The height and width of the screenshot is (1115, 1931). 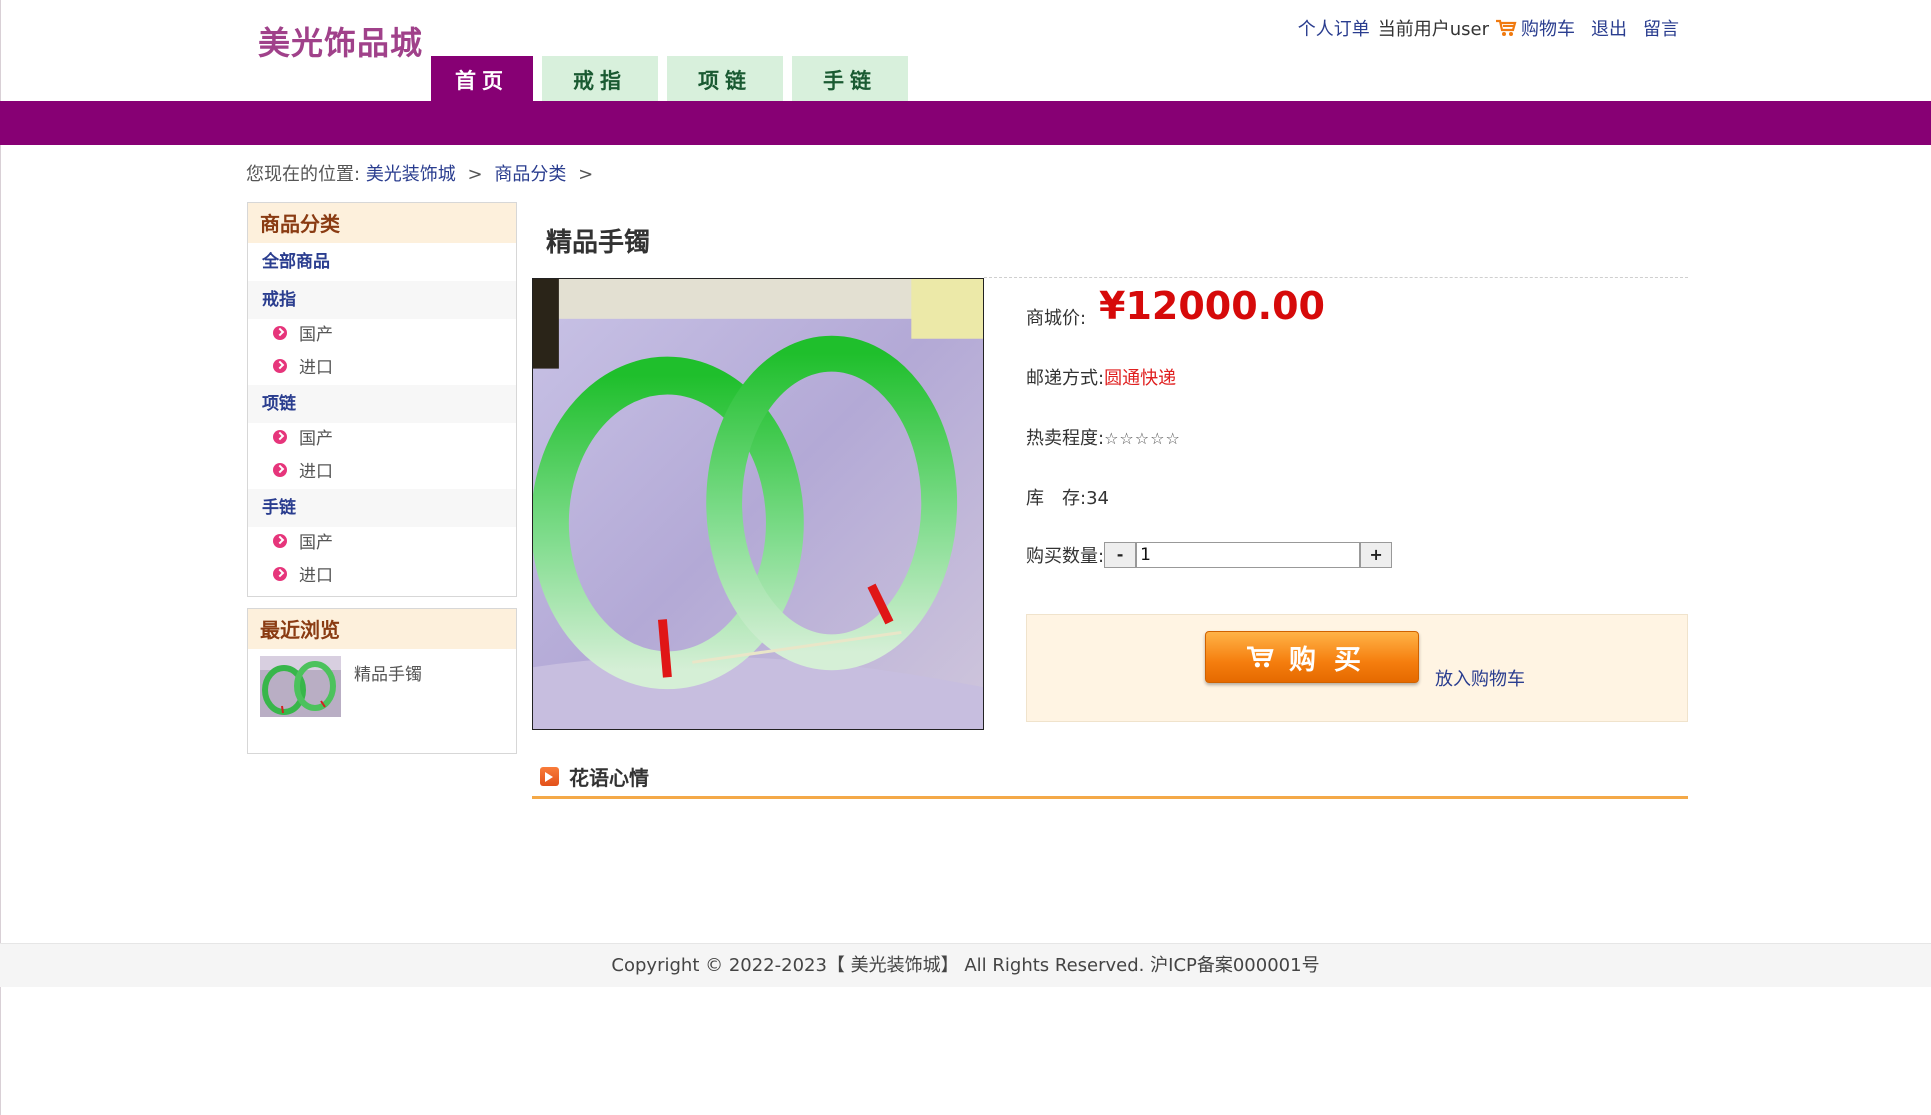 I want to click on tab-bracelets: 手链, so click(x=850, y=78).